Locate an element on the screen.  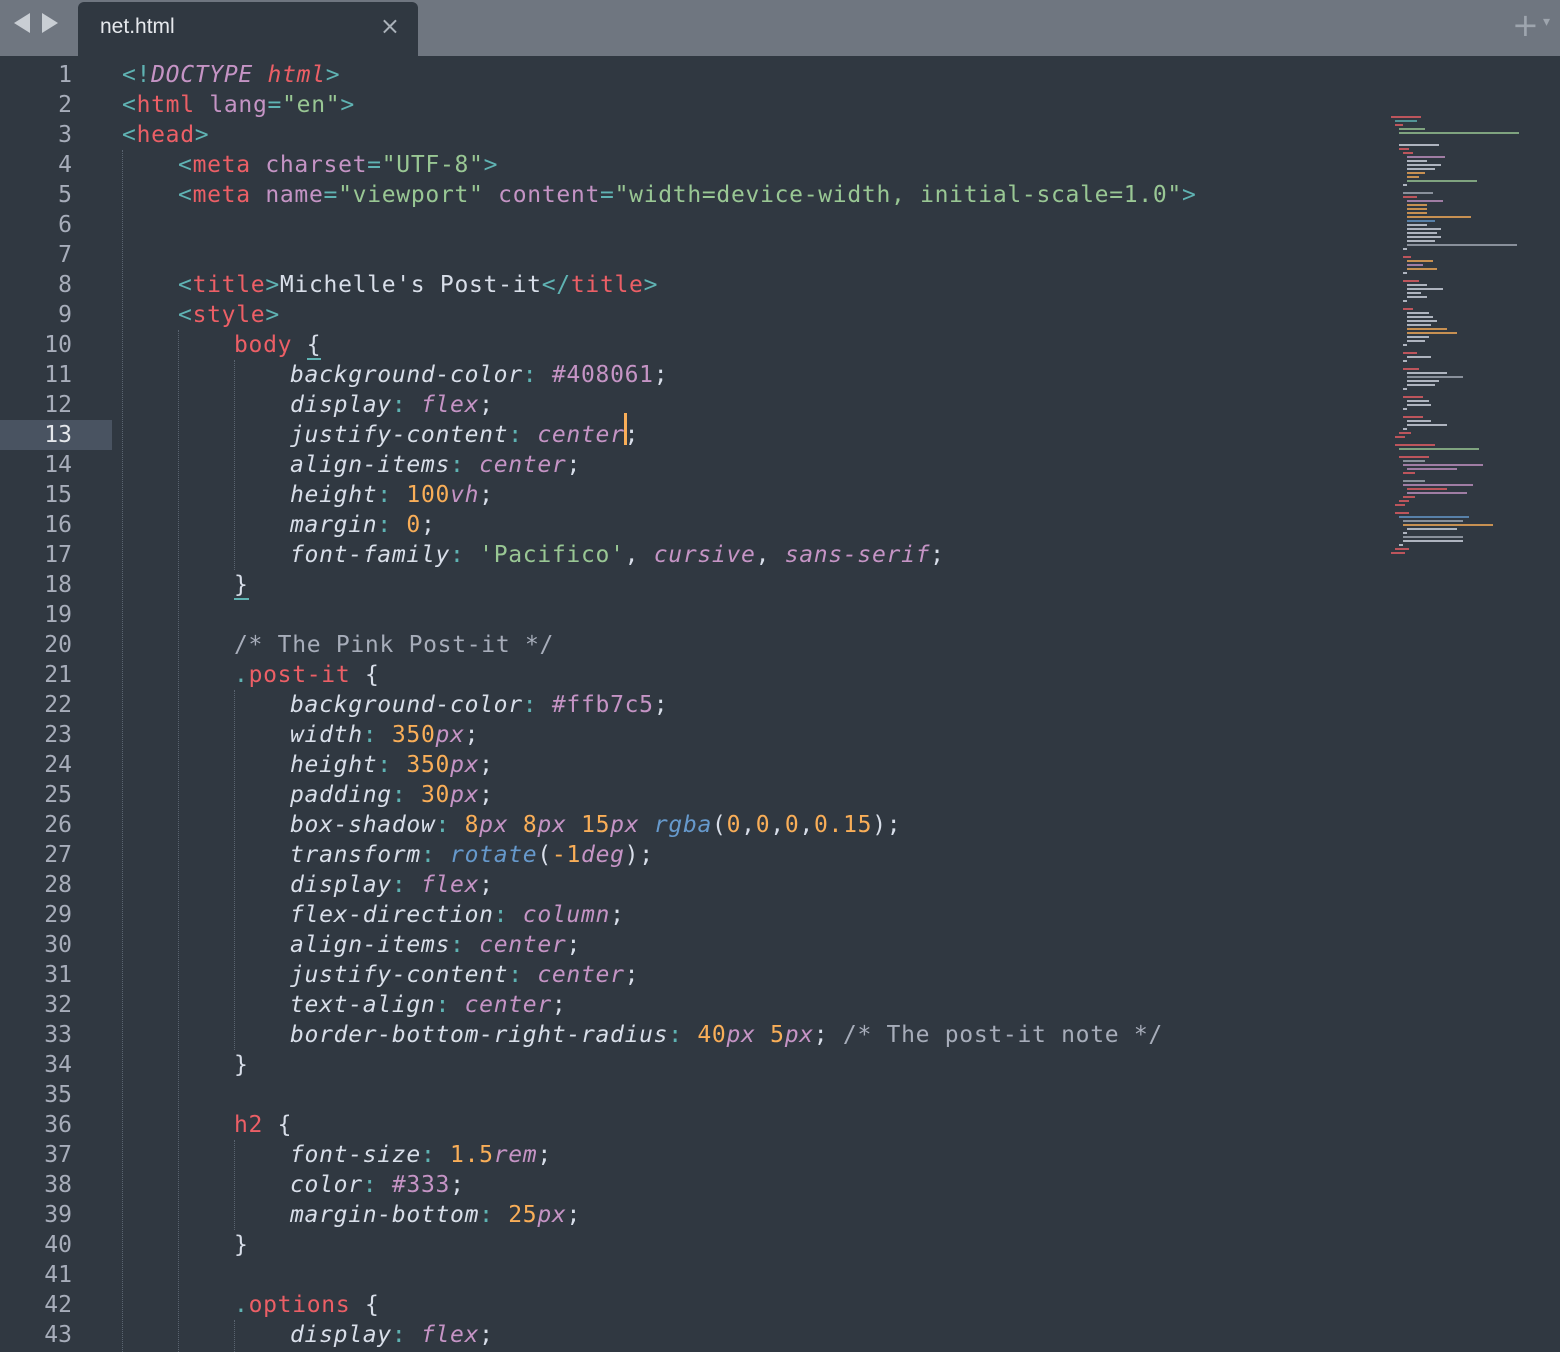
code-line: 31 justify-content: center; is located at coordinates (690, 975).